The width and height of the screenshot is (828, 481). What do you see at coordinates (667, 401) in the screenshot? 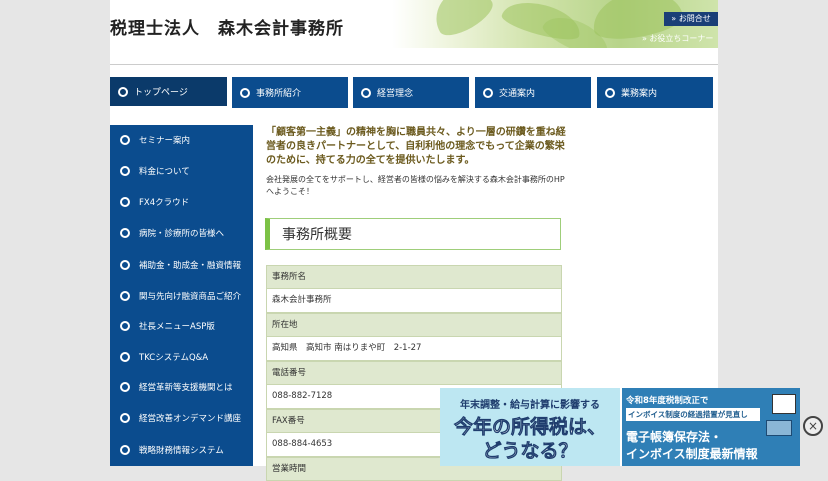
I see `banner-line: 令和8年度税制改正で` at bounding box center [667, 401].